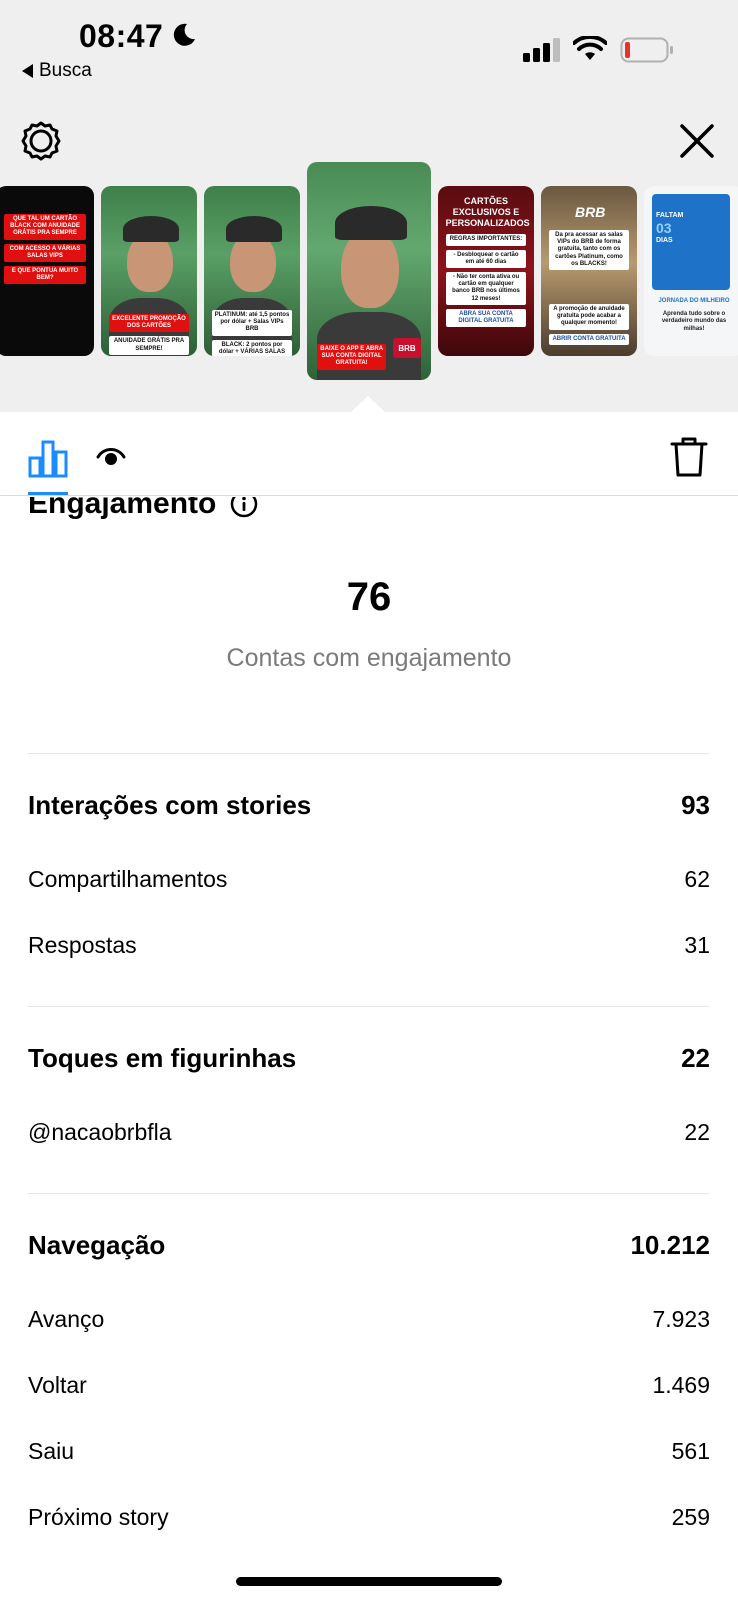 The width and height of the screenshot is (738, 1600). I want to click on active-tab-indicator, so click(48, 493).